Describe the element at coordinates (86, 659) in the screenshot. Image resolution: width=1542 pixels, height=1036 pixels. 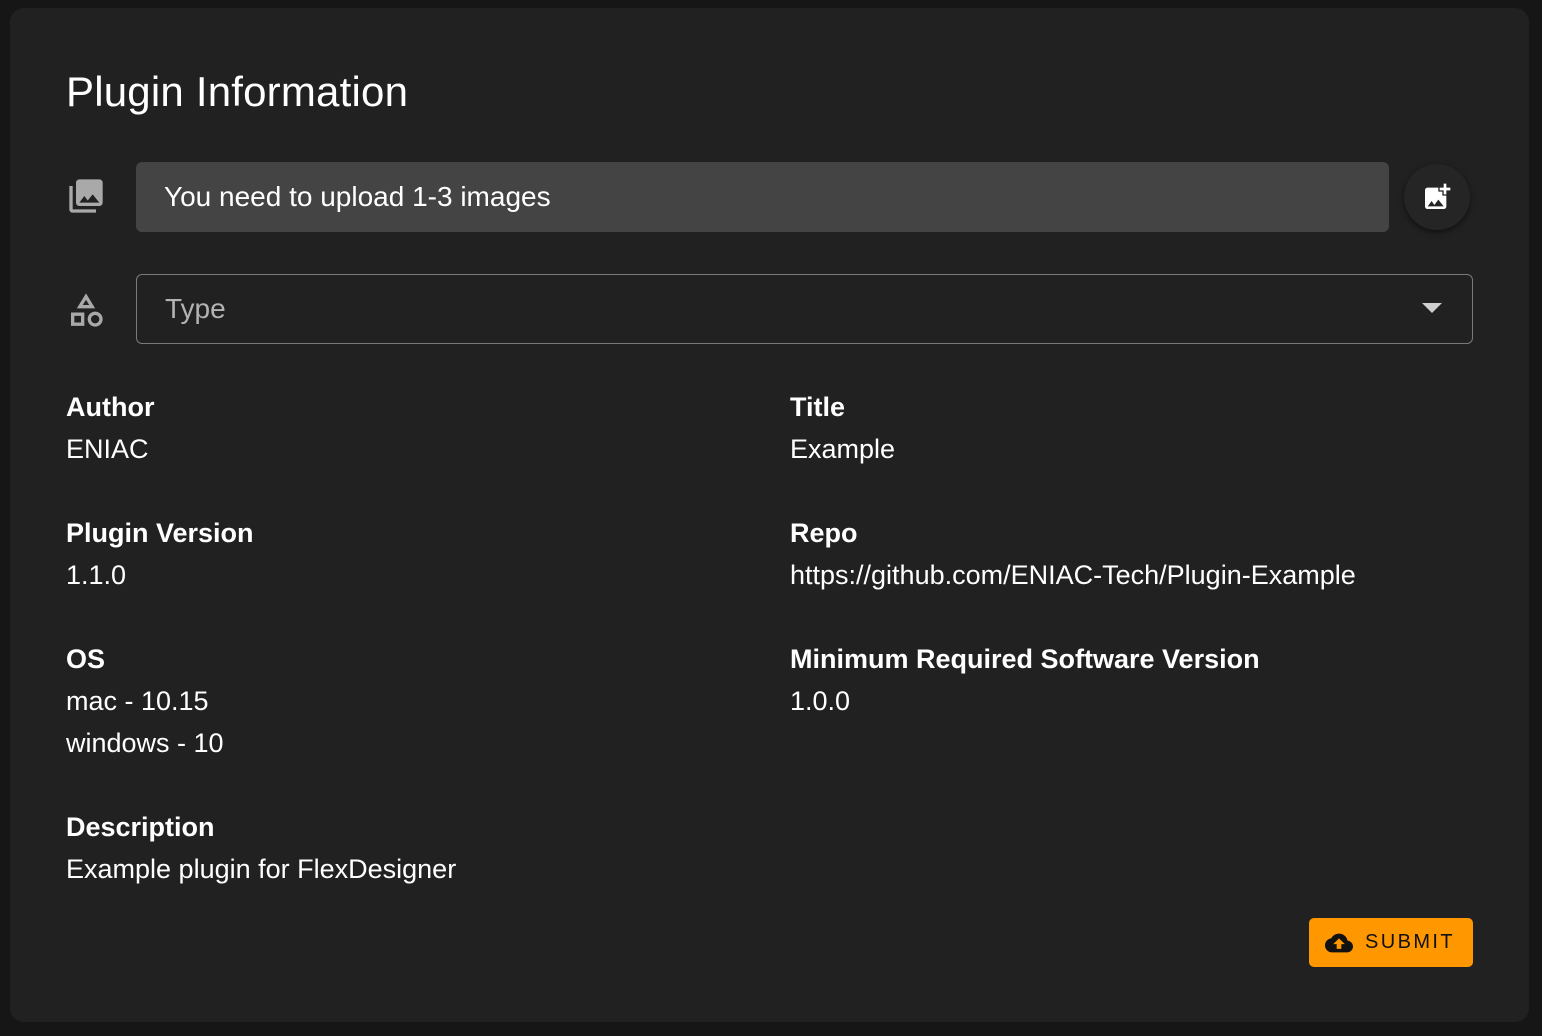
I see `os-label: OS` at that location.